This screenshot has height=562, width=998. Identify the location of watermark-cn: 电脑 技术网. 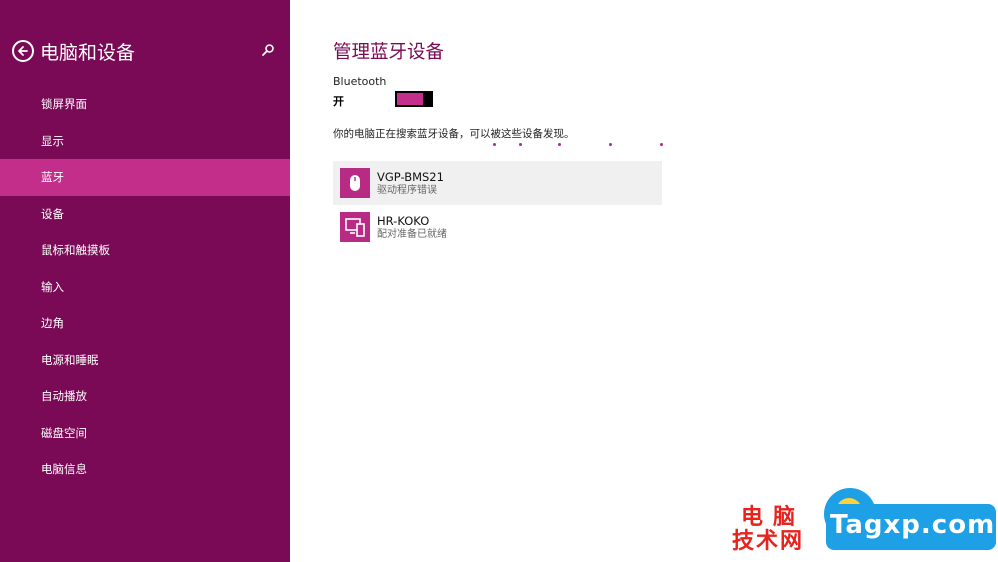
(768, 530).